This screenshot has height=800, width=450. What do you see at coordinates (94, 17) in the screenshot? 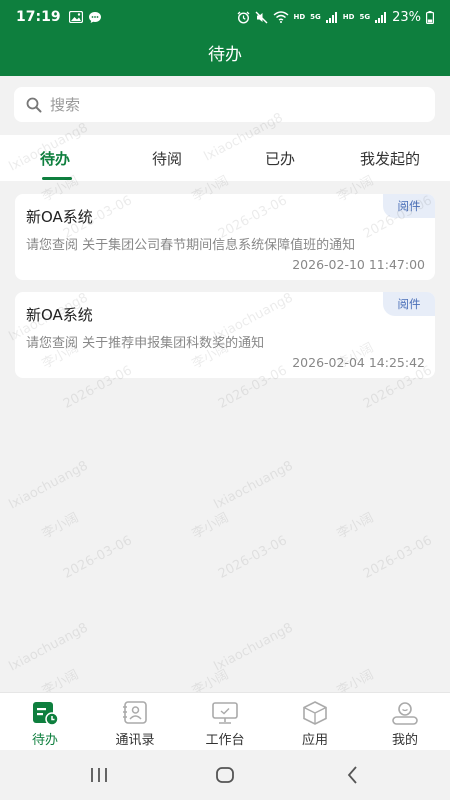
I see `message-icon` at bounding box center [94, 17].